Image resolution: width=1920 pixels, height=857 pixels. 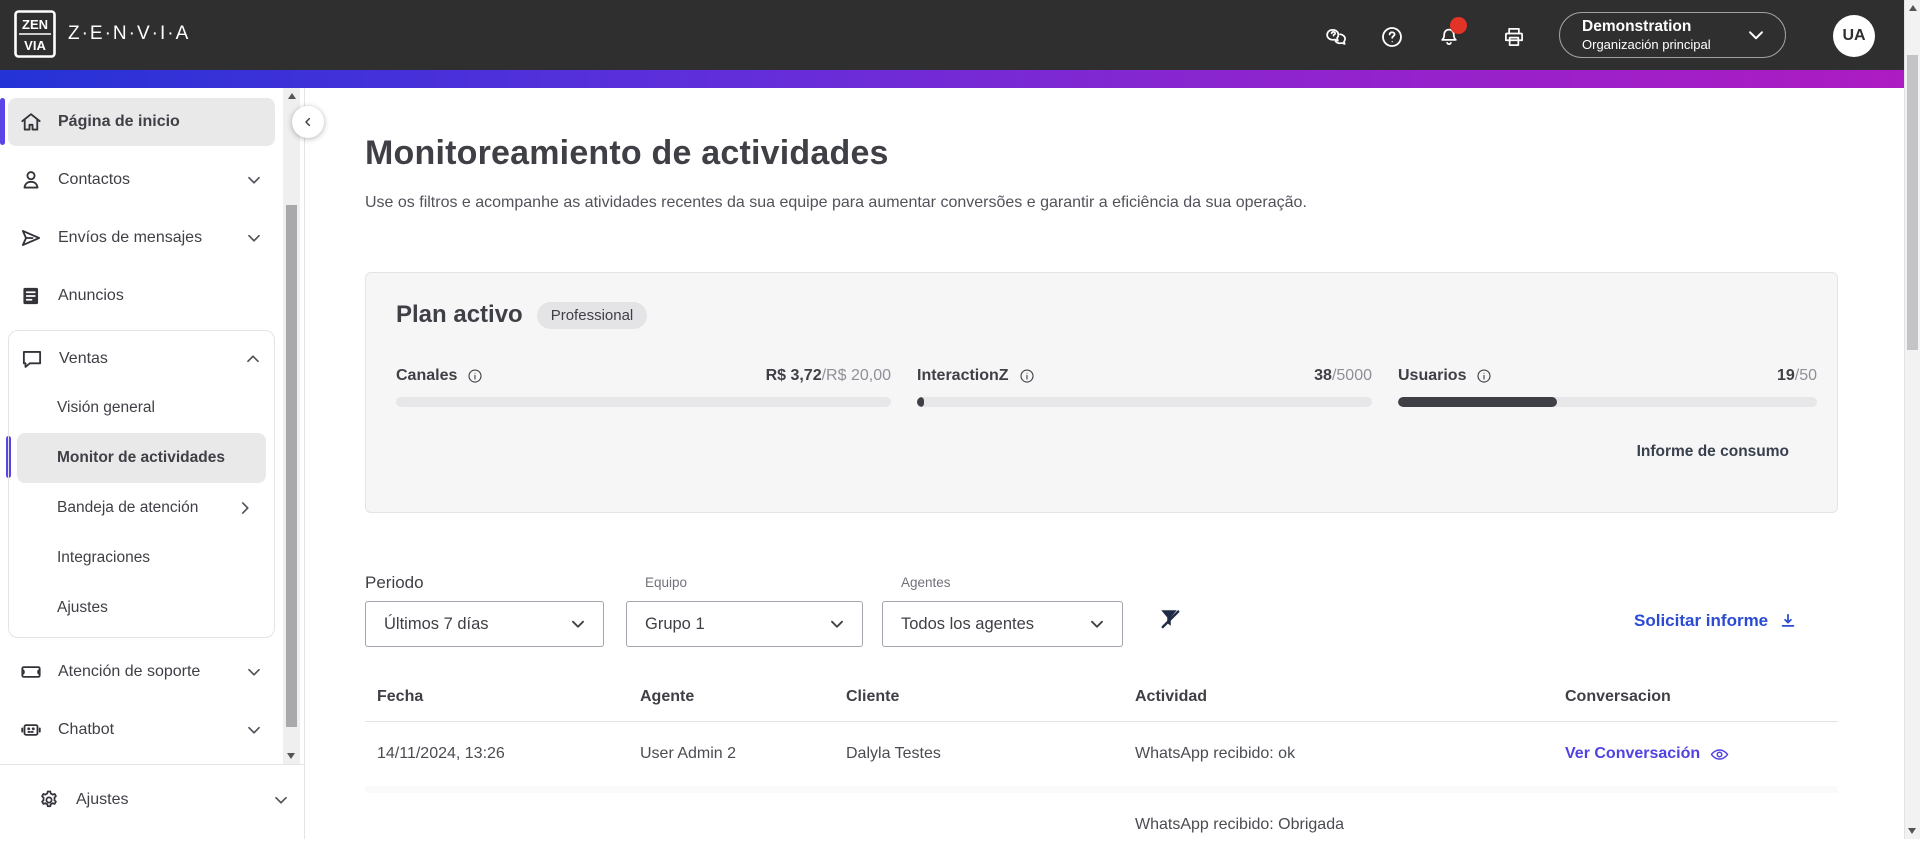 What do you see at coordinates (1002, 624) in the screenshot?
I see `agentes-select: Todos los agentes` at bounding box center [1002, 624].